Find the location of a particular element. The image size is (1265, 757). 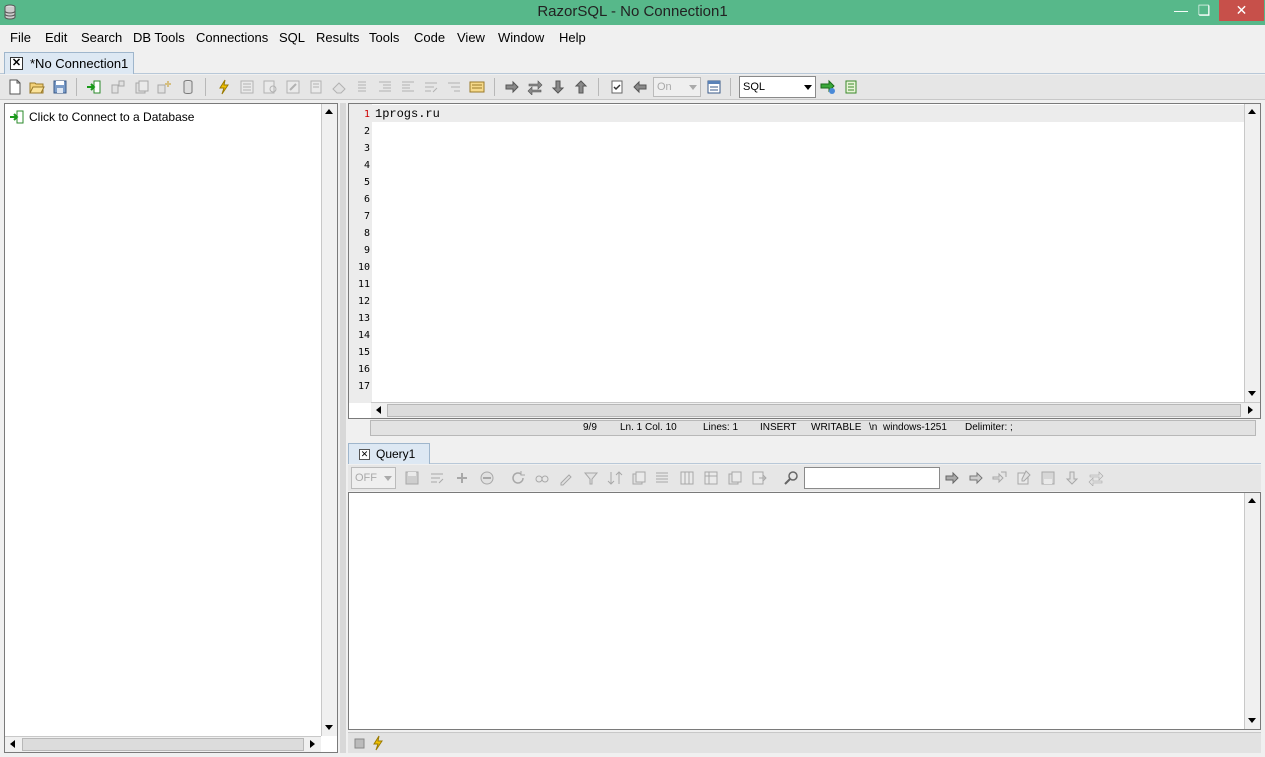

add-row-icon is located at coordinates (462, 478).